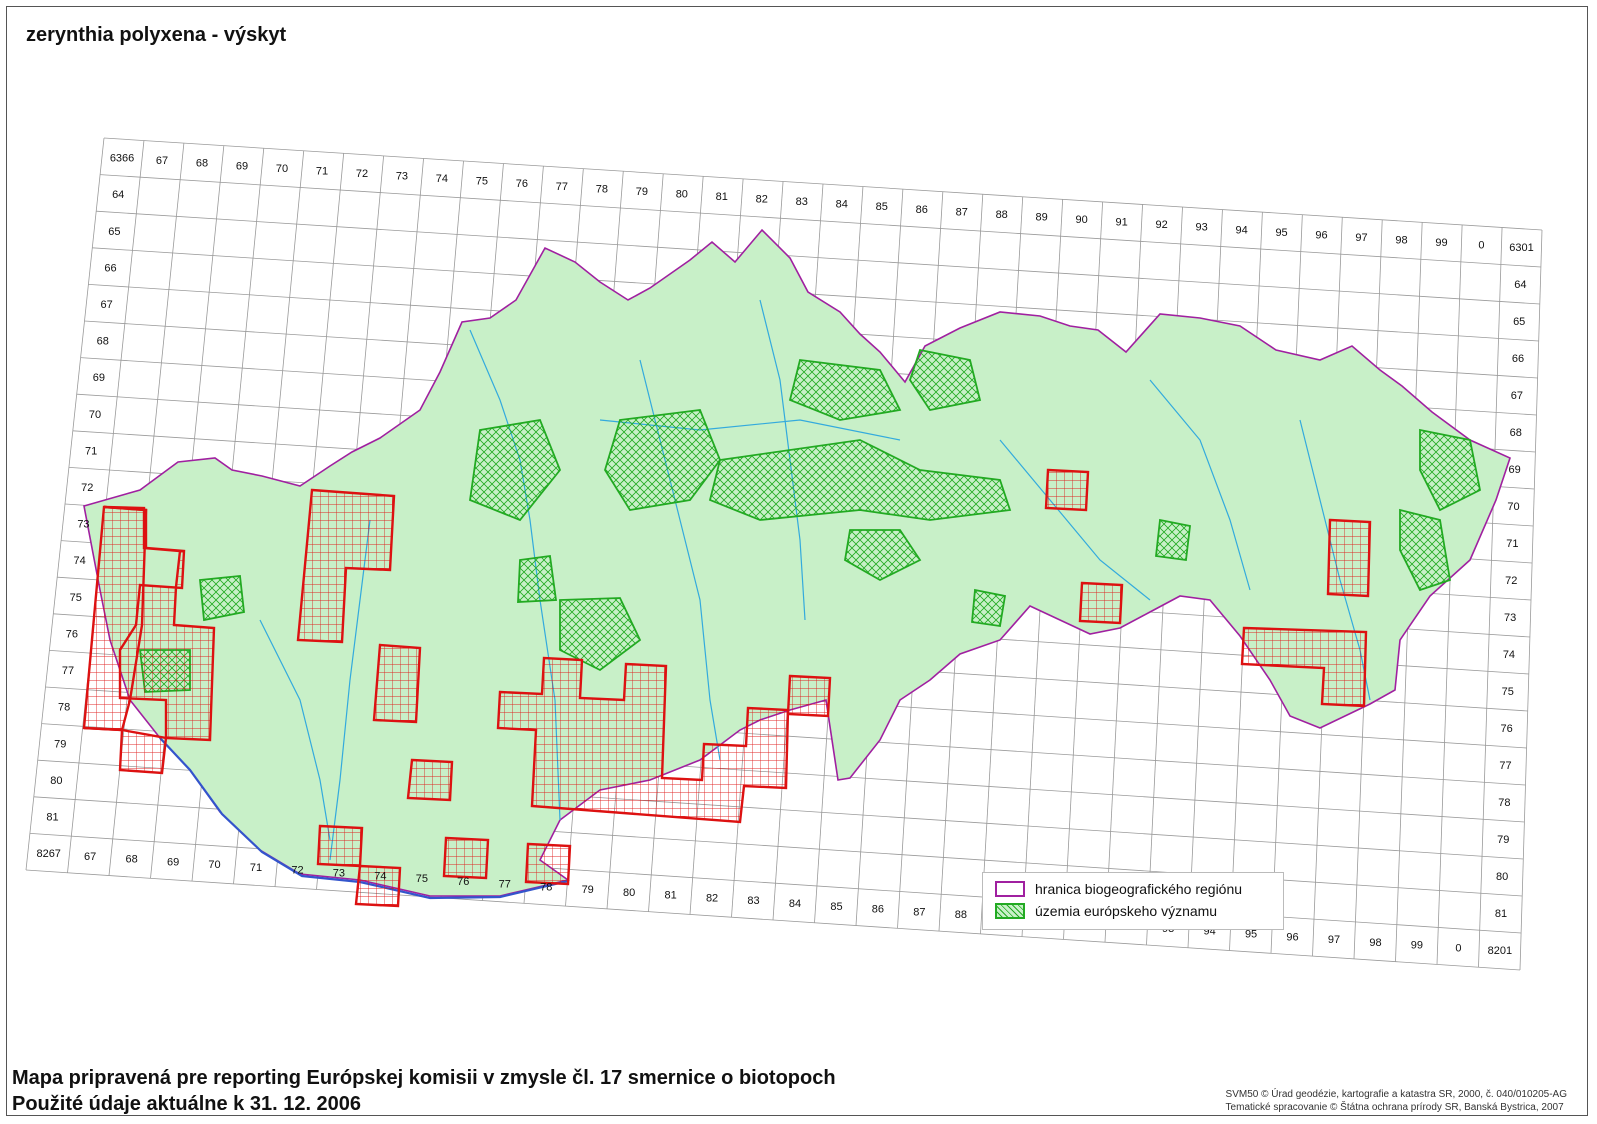 The width and height of the screenshot is (1597, 1124). Describe the element at coordinates (1441, 243) in the screenshot. I see `grid-label: 99` at that location.